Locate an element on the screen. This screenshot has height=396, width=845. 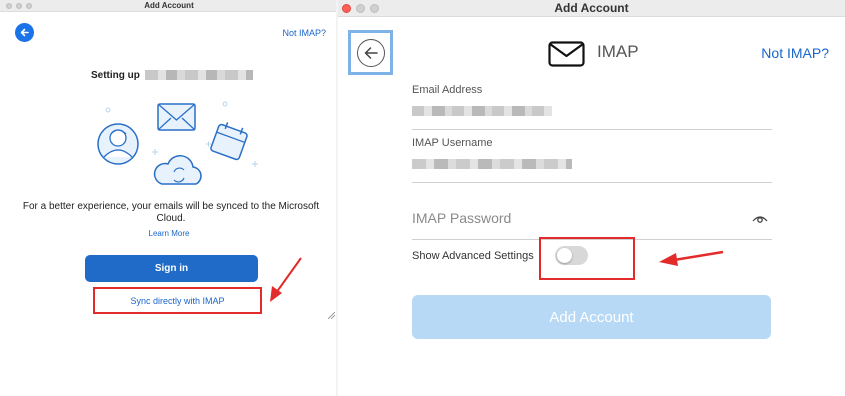
show-advanced-settings-label: Show Advanced Settings is located at coordinates (473, 256).